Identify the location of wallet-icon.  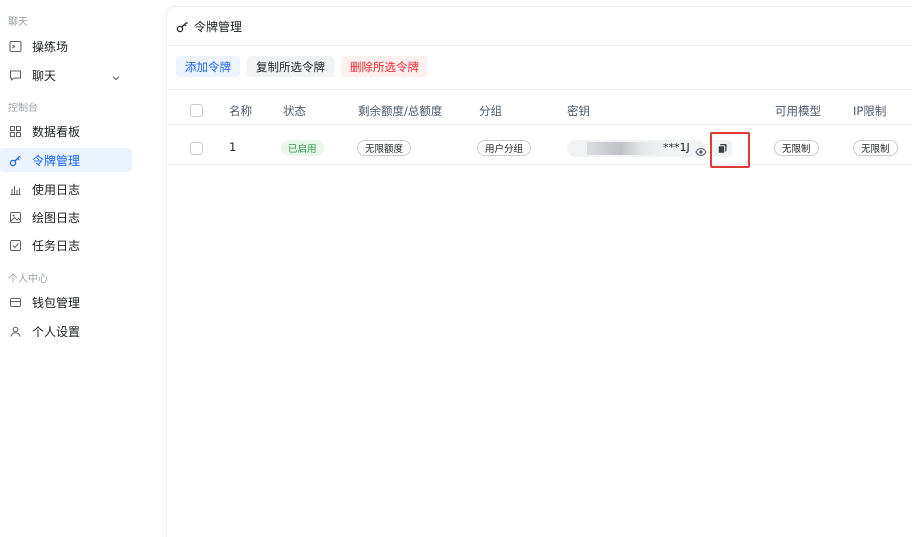
(15, 302).